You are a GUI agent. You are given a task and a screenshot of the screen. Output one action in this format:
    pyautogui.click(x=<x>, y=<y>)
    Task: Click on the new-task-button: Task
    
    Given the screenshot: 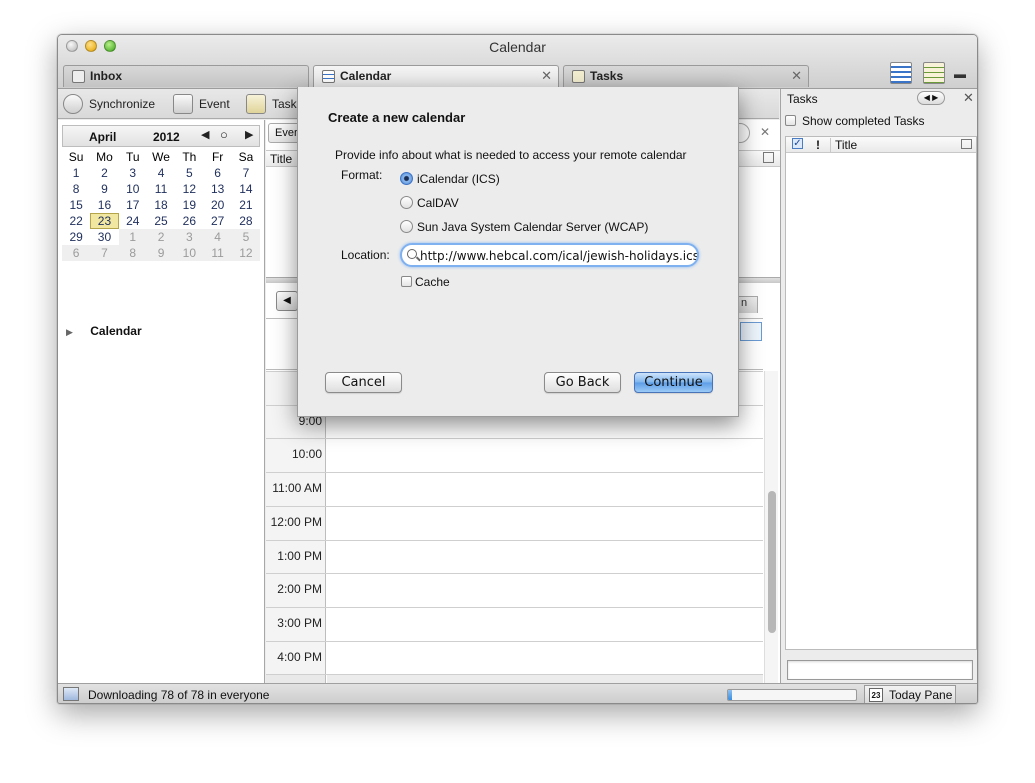 What is the action you would take?
    pyautogui.click(x=271, y=104)
    